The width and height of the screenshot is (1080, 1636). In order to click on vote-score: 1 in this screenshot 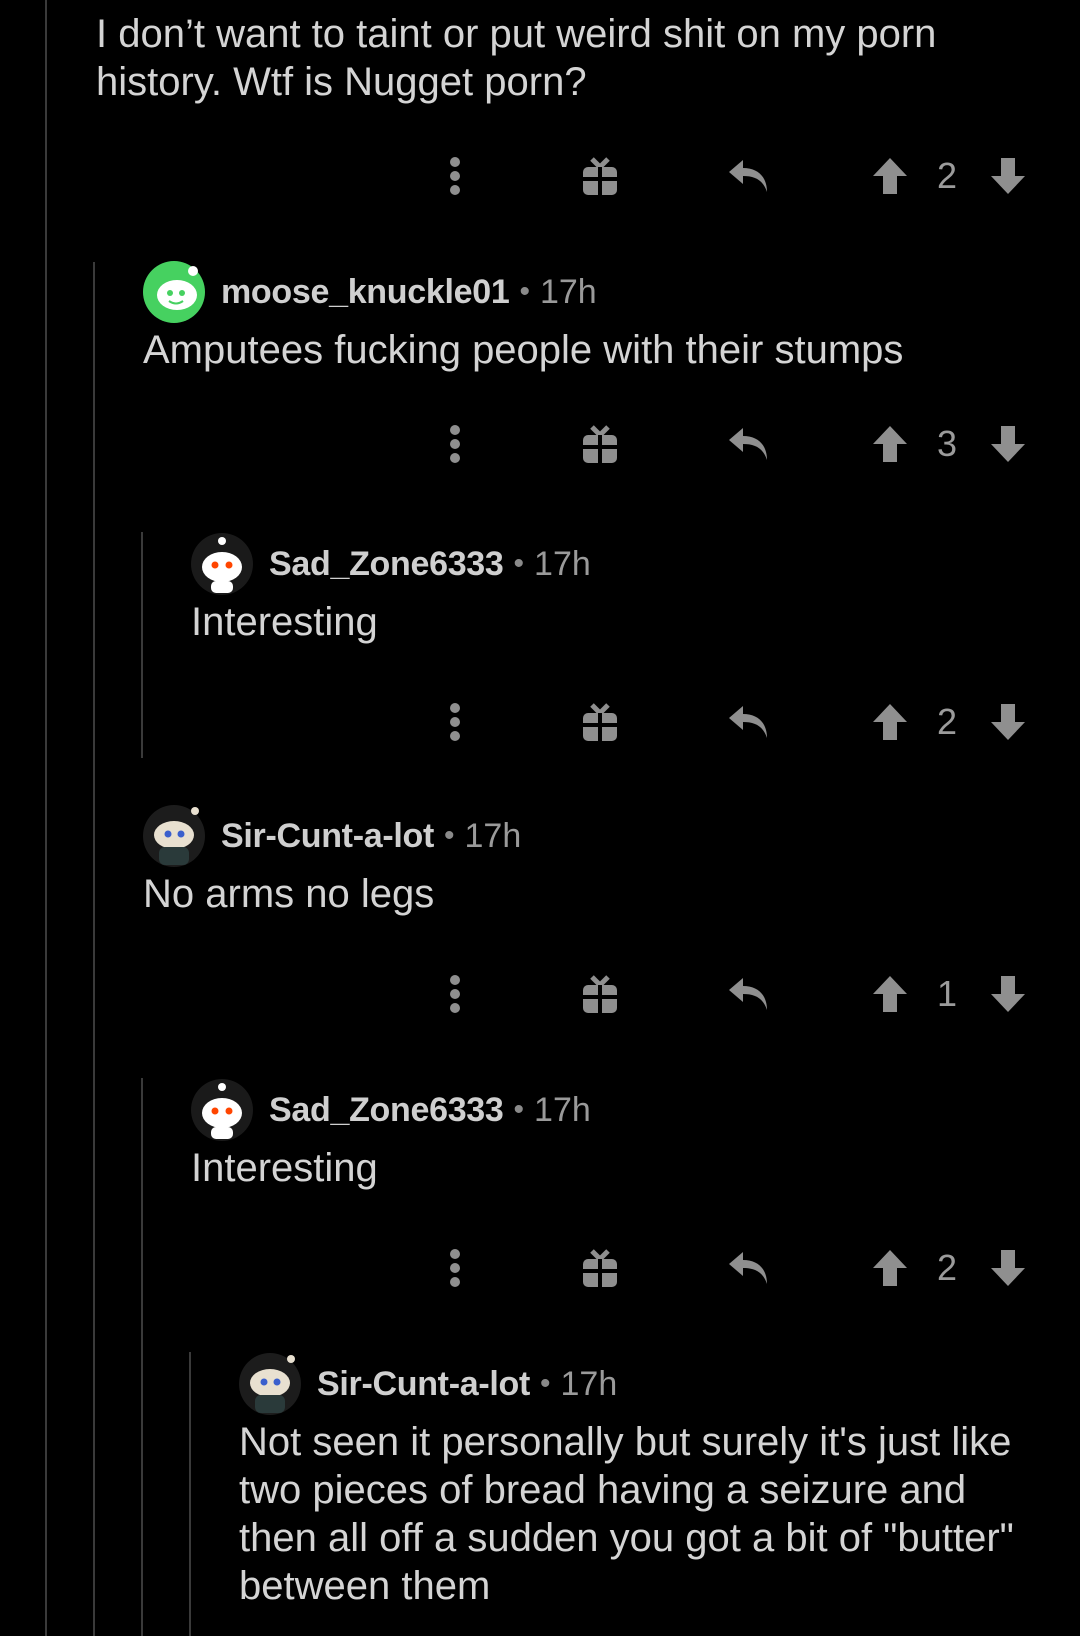, I will do `click(947, 993)`.